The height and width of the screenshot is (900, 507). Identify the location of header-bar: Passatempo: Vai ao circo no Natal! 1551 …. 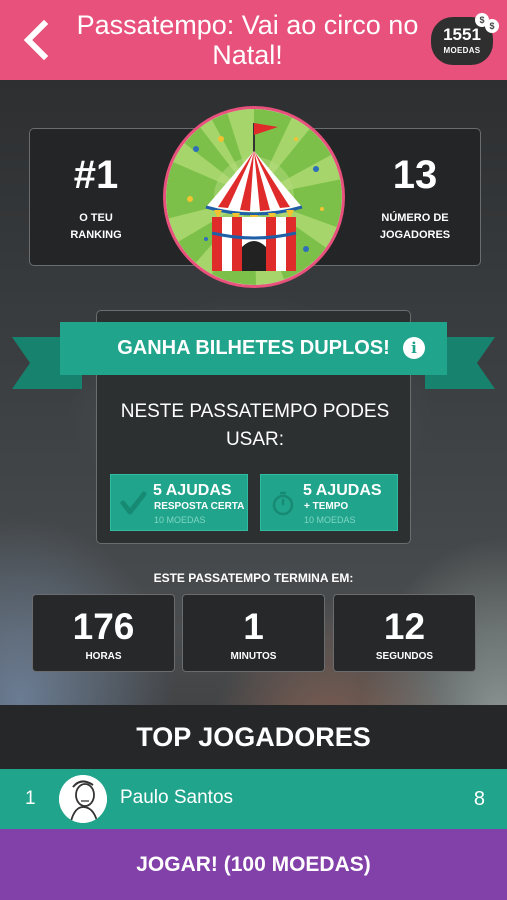
(253, 40).